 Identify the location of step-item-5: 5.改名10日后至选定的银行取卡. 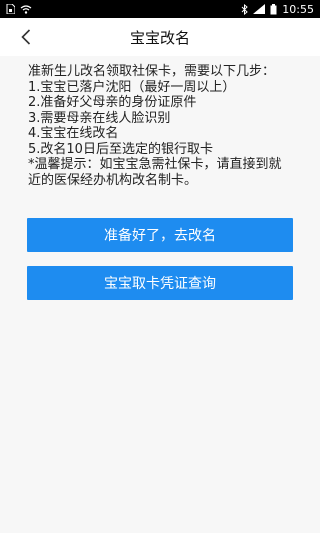
(120, 149).